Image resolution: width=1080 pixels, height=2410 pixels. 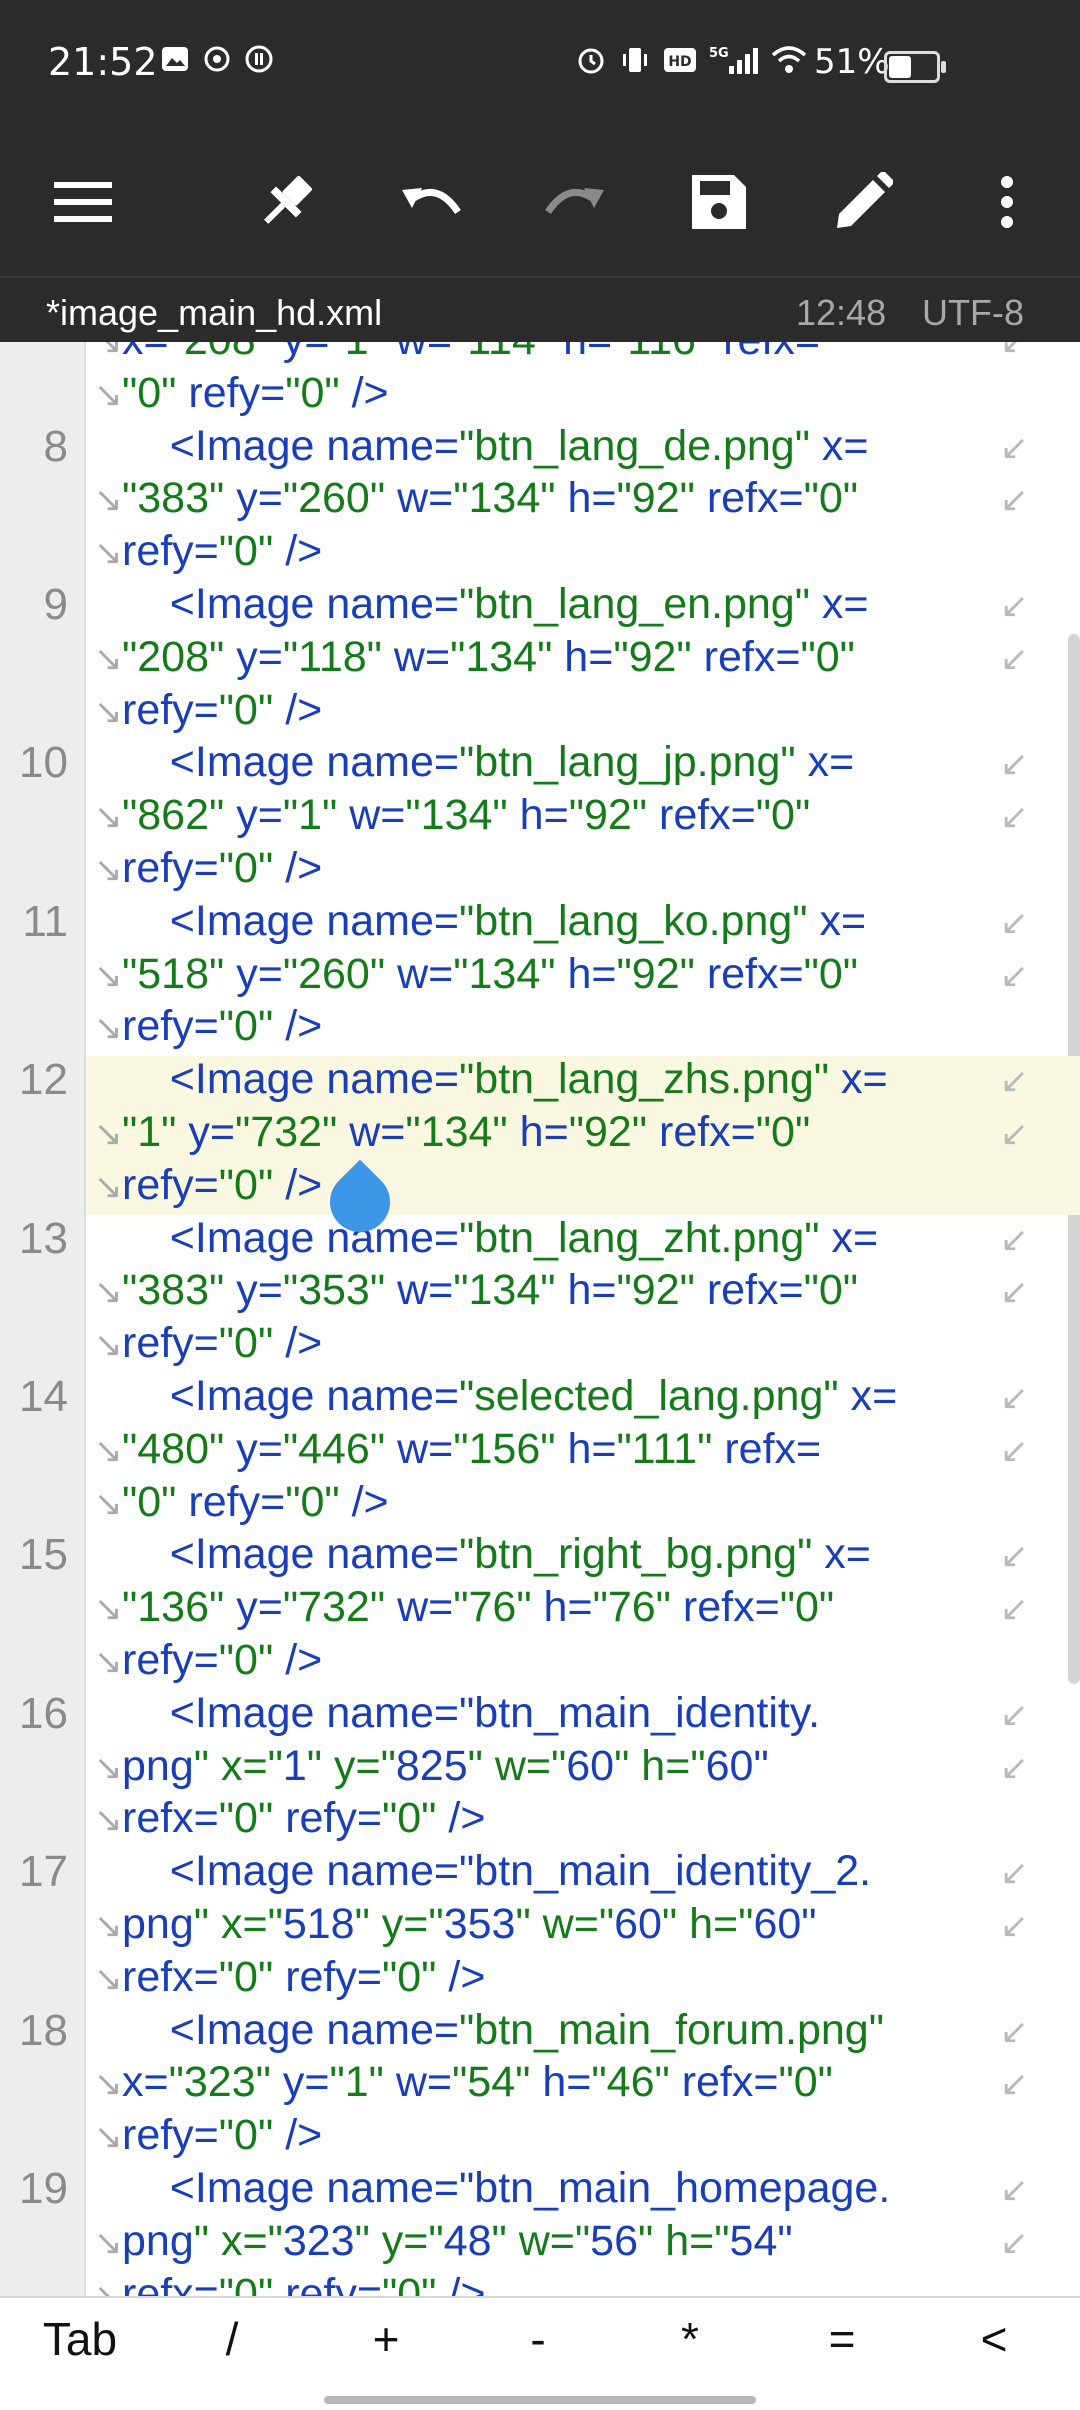 What do you see at coordinates (789, 62) in the screenshot?
I see `wifi-icon` at bounding box center [789, 62].